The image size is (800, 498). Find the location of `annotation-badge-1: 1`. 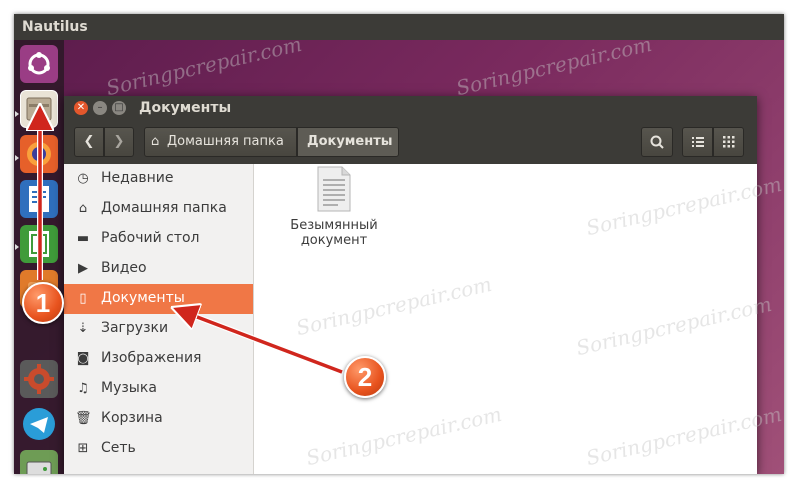

annotation-badge-1: 1 is located at coordinates (43, 303).